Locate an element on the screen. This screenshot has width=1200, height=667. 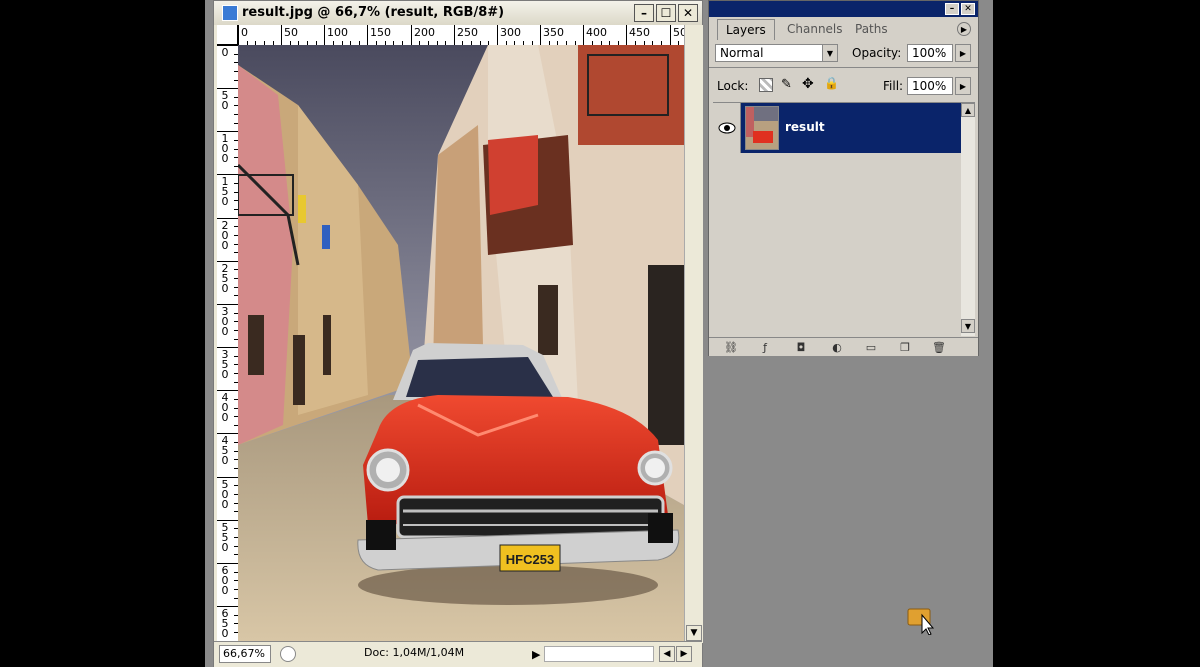
palette-menu-icon: ▶ is located at coordinates (964, 29).